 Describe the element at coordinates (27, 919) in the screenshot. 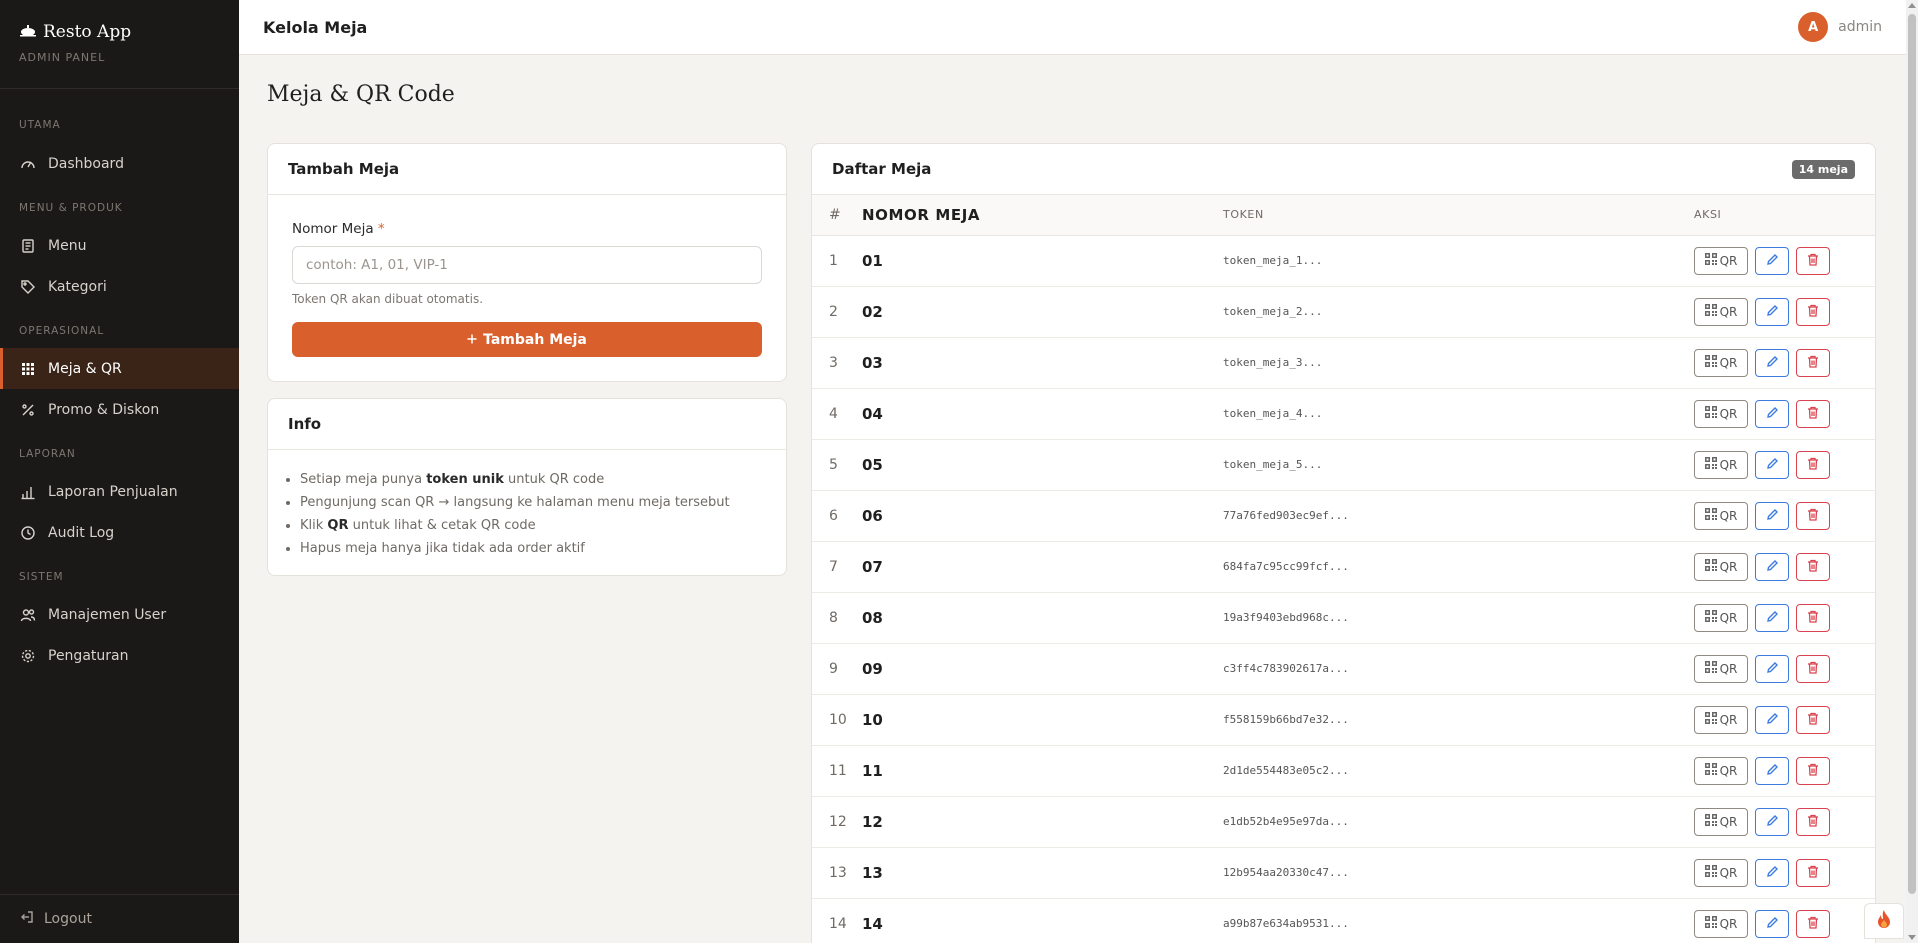

I see `logout-icon` at that location.